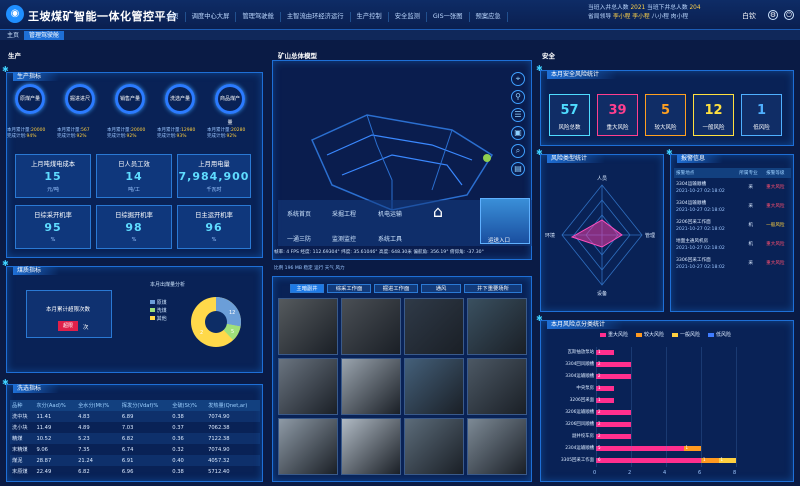 This screenshot has width=800, height=486. What do you see at coordinates (53, 176) in the screenshot?
I see `kpi-card: 上月吨煤电成本 15 元/吨` at bounding box center [53, 176].